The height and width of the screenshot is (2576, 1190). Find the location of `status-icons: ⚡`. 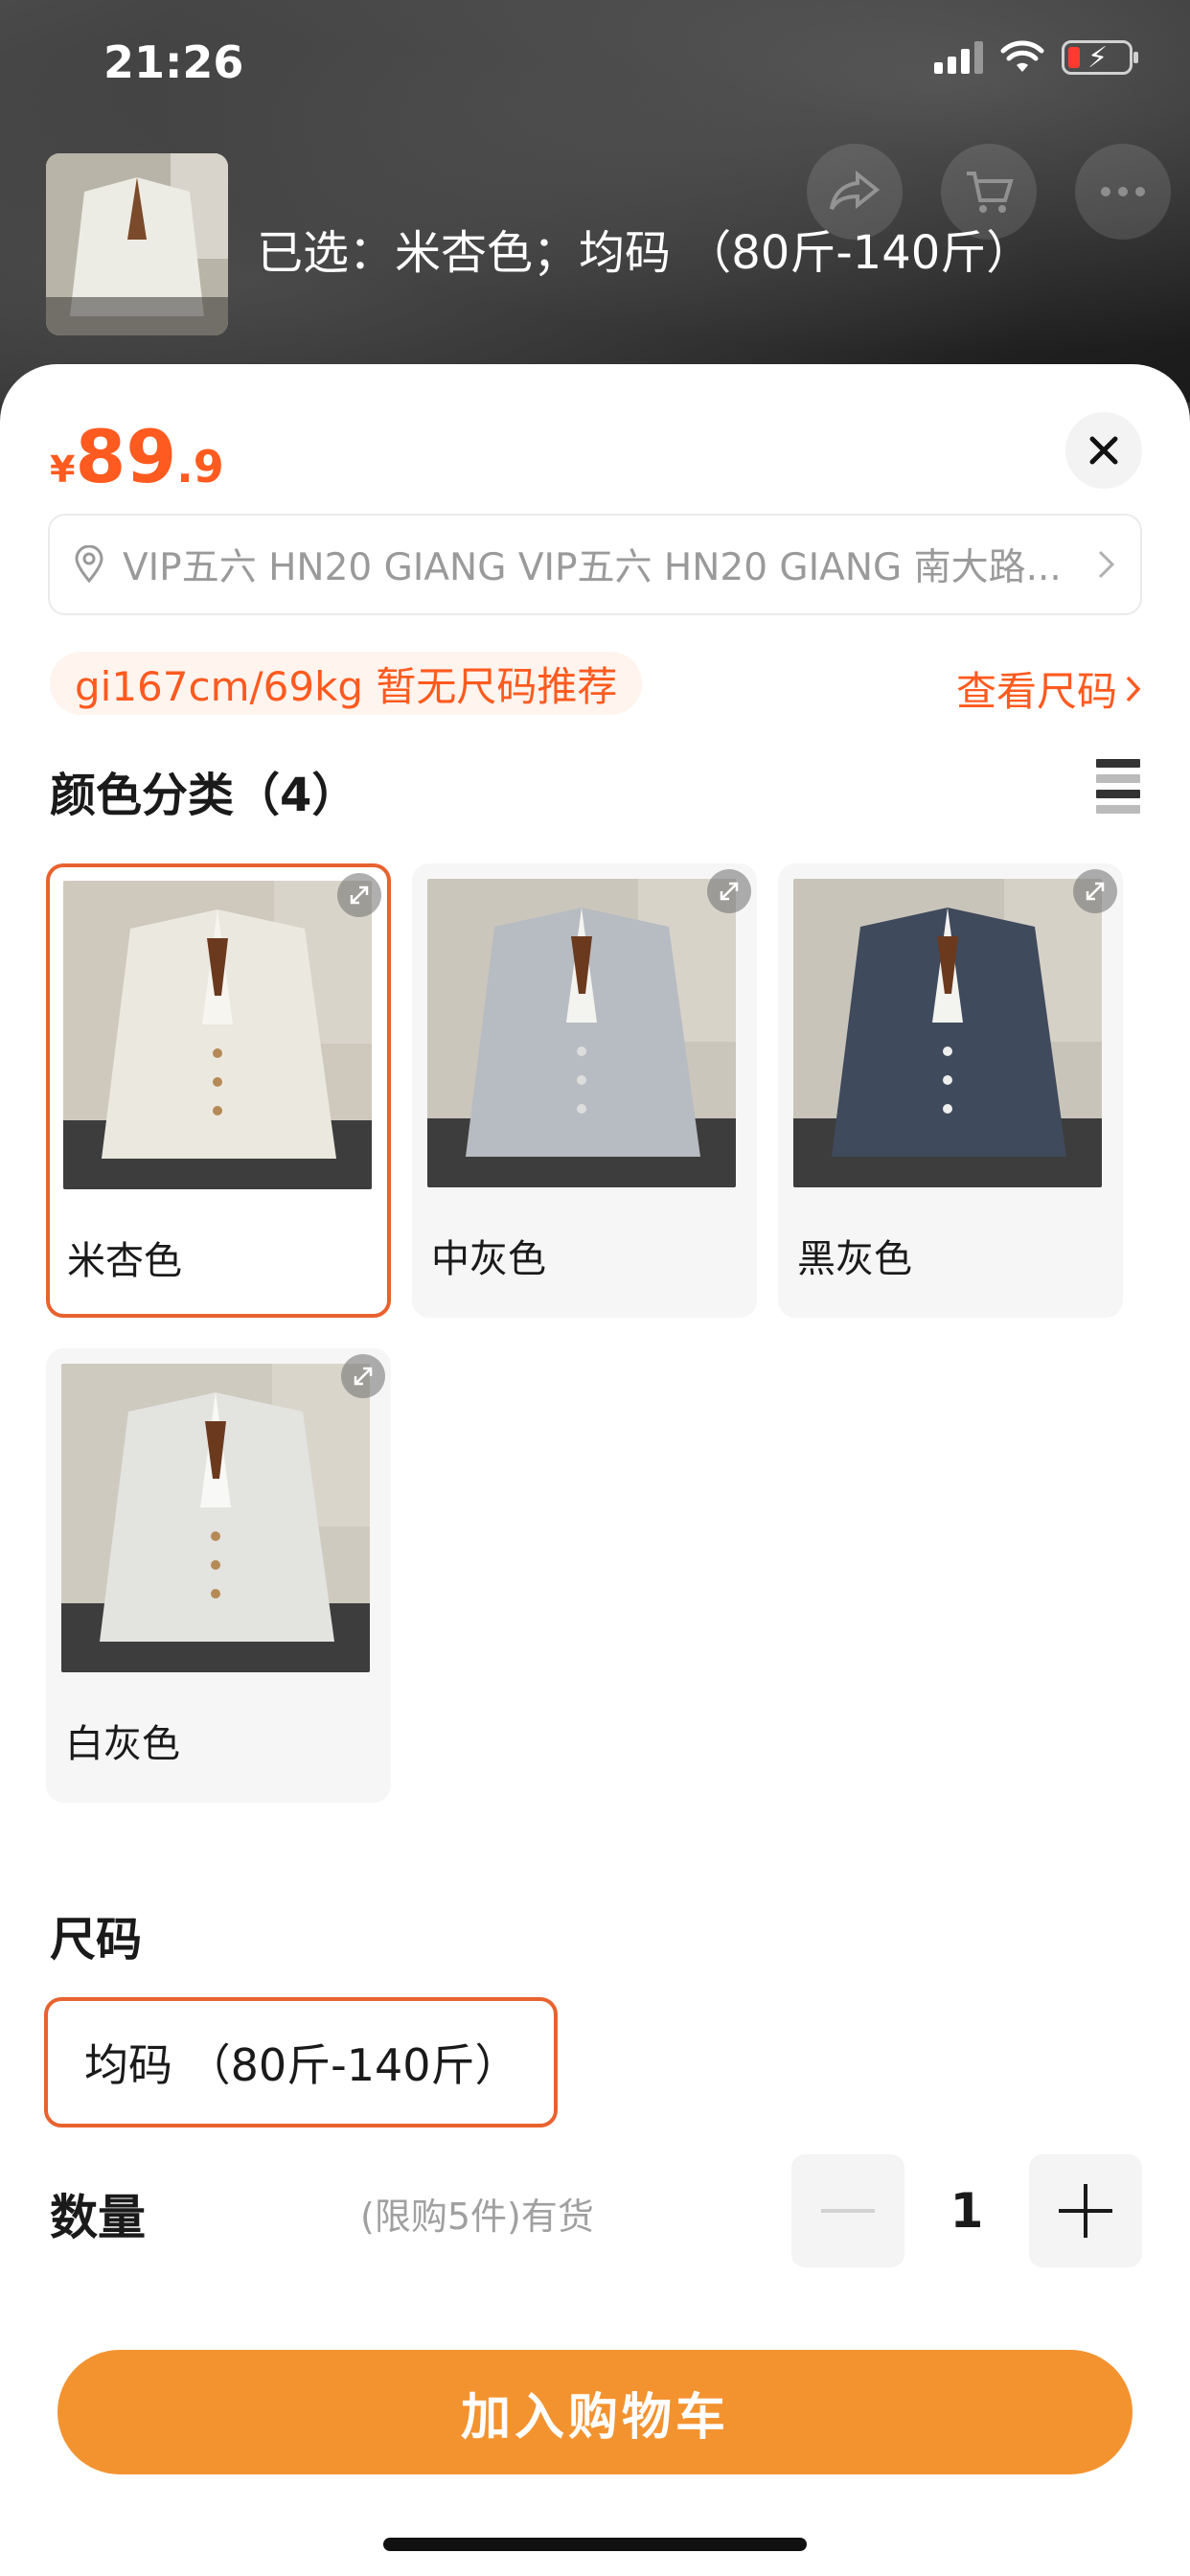

status-icons: ⚡ is located at coordinates (1036, 57).